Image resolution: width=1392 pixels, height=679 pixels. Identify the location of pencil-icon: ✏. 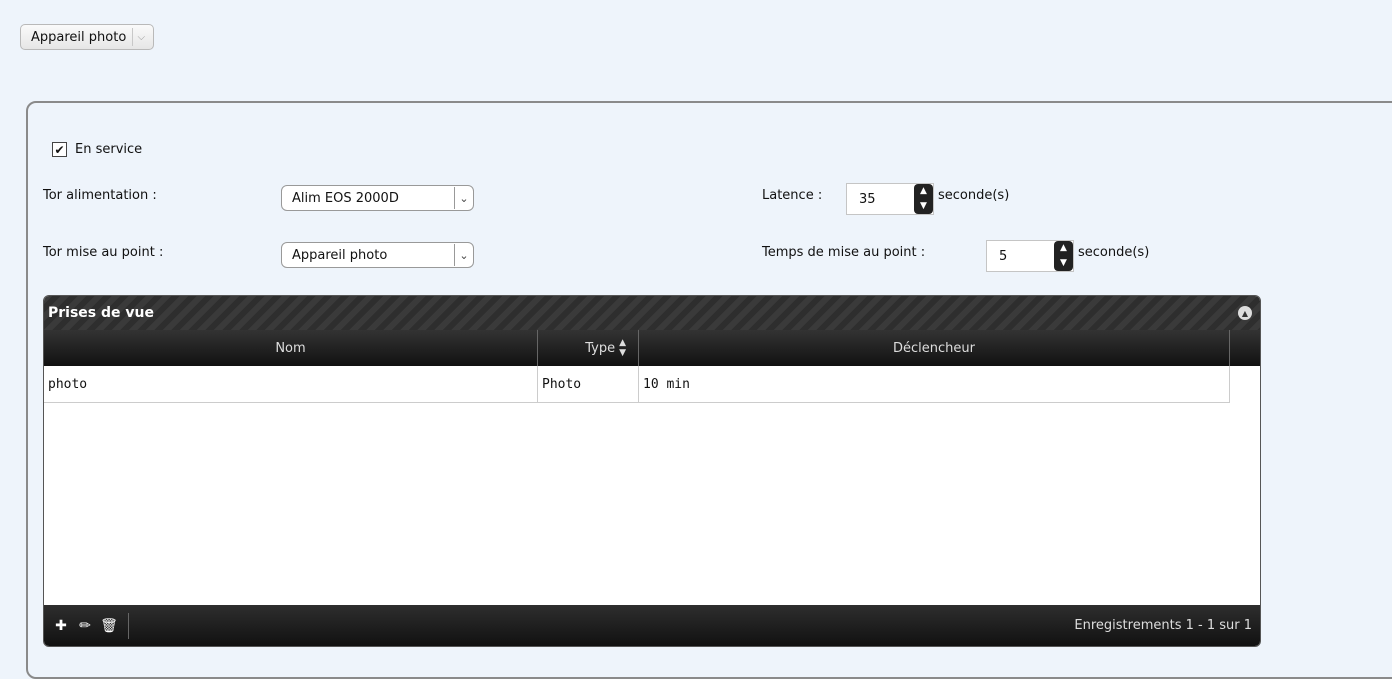
(85, 626).